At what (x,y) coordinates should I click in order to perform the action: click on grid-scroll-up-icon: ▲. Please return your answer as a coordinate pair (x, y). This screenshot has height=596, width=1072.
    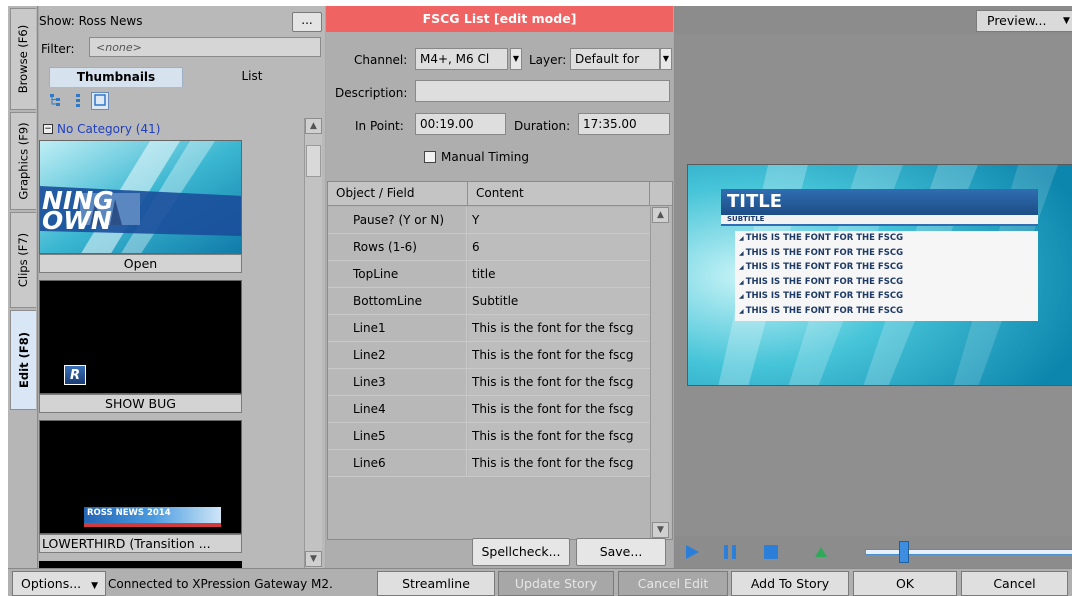
    Looking at the image, I should click on (660, 215).